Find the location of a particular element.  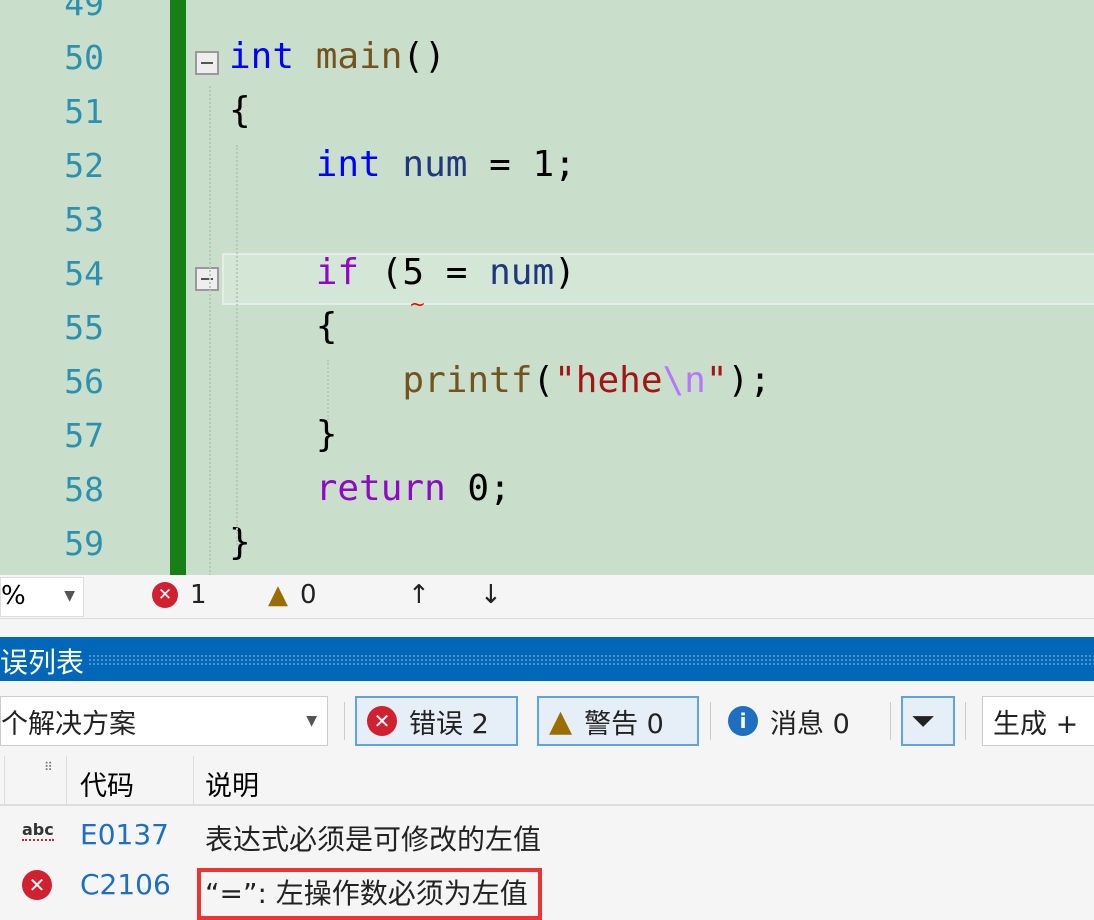

line-number: 54 is located at coordinates (84, 273).